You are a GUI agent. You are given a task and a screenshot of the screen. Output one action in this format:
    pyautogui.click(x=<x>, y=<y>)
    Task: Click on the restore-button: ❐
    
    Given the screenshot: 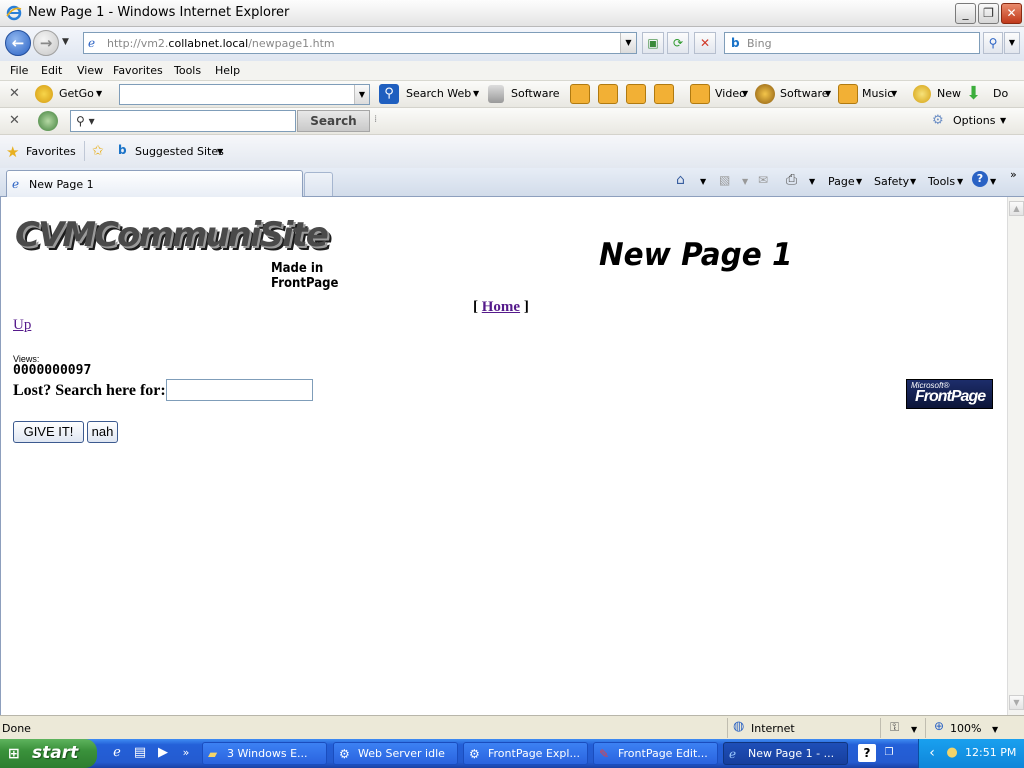 What is the action you would take?
    pyautogui.click(x=988, y=13)
    